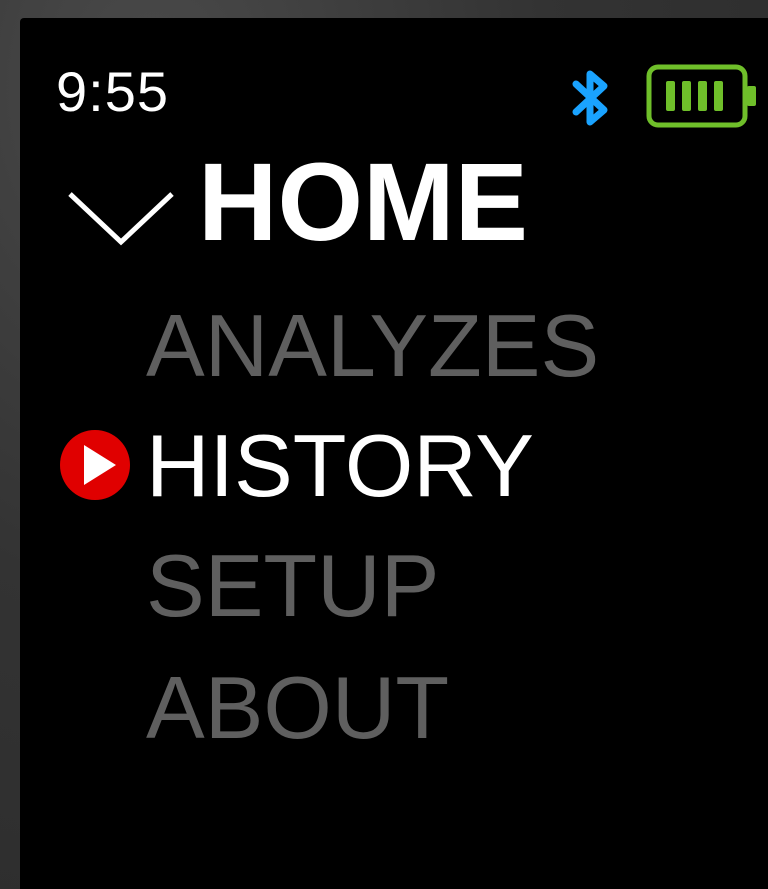  Describe the element at coordinates (372, 346) in the screenshot. I see `menu-item-analyzes: ANALYZES` at that location.